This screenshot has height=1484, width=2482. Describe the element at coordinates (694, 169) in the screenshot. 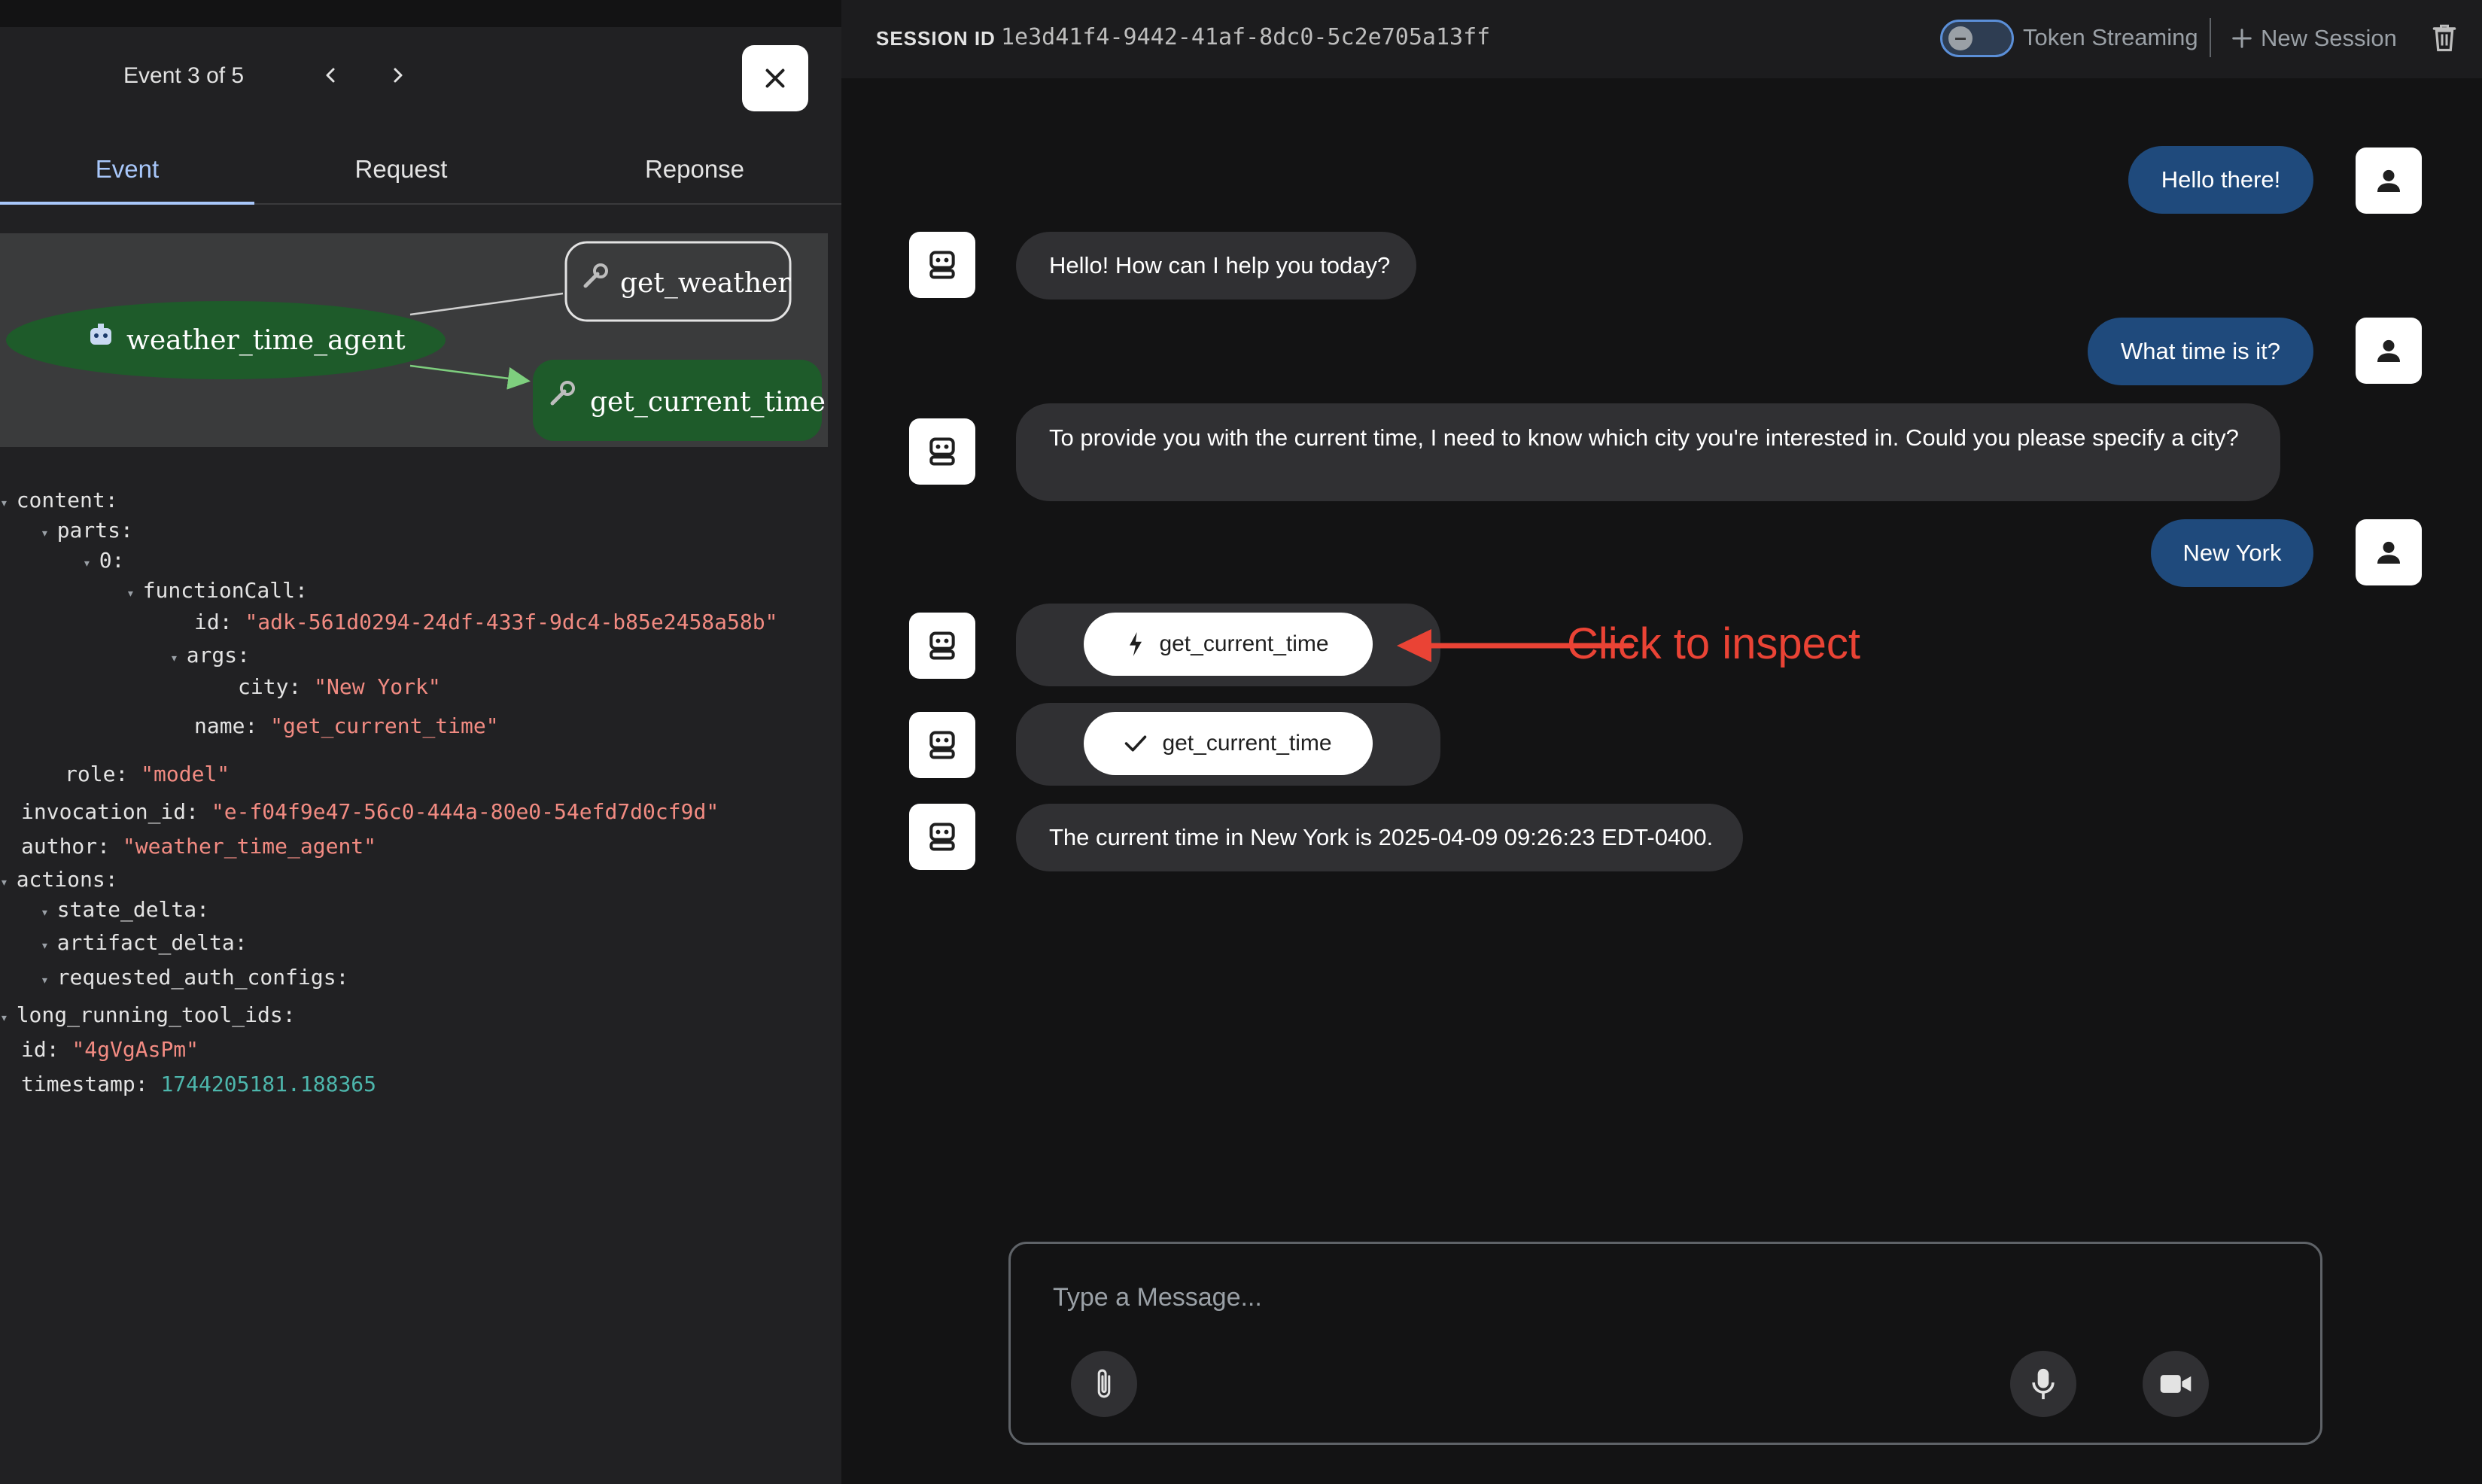

I see `tab-response: Reponse` at that location.